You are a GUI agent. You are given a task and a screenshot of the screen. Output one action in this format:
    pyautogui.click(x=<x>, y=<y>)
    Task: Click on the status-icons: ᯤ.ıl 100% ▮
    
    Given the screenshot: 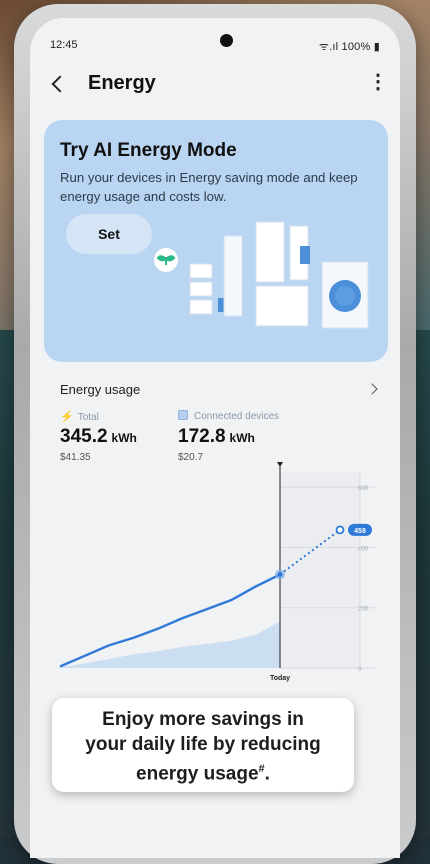 What is the action you would take?
    pyautogui.click(x=349, y=46)
    